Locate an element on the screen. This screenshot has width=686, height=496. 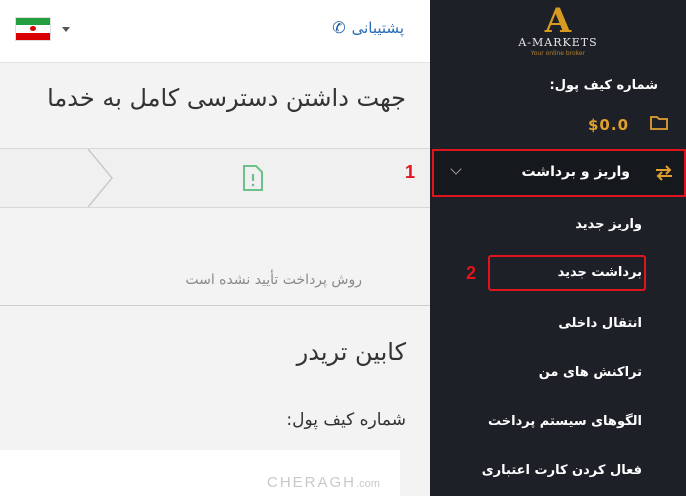
annotation-number-1: 1 is located at coordinates (410, 172).